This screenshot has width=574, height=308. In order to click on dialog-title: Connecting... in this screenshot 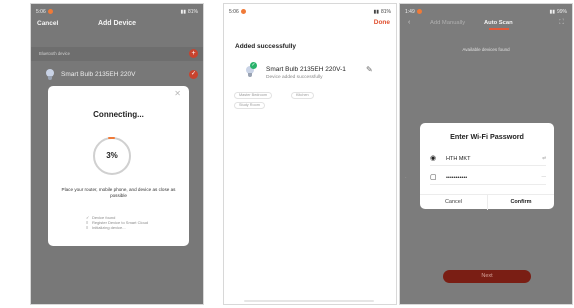, I will do `click(118, 114)`.